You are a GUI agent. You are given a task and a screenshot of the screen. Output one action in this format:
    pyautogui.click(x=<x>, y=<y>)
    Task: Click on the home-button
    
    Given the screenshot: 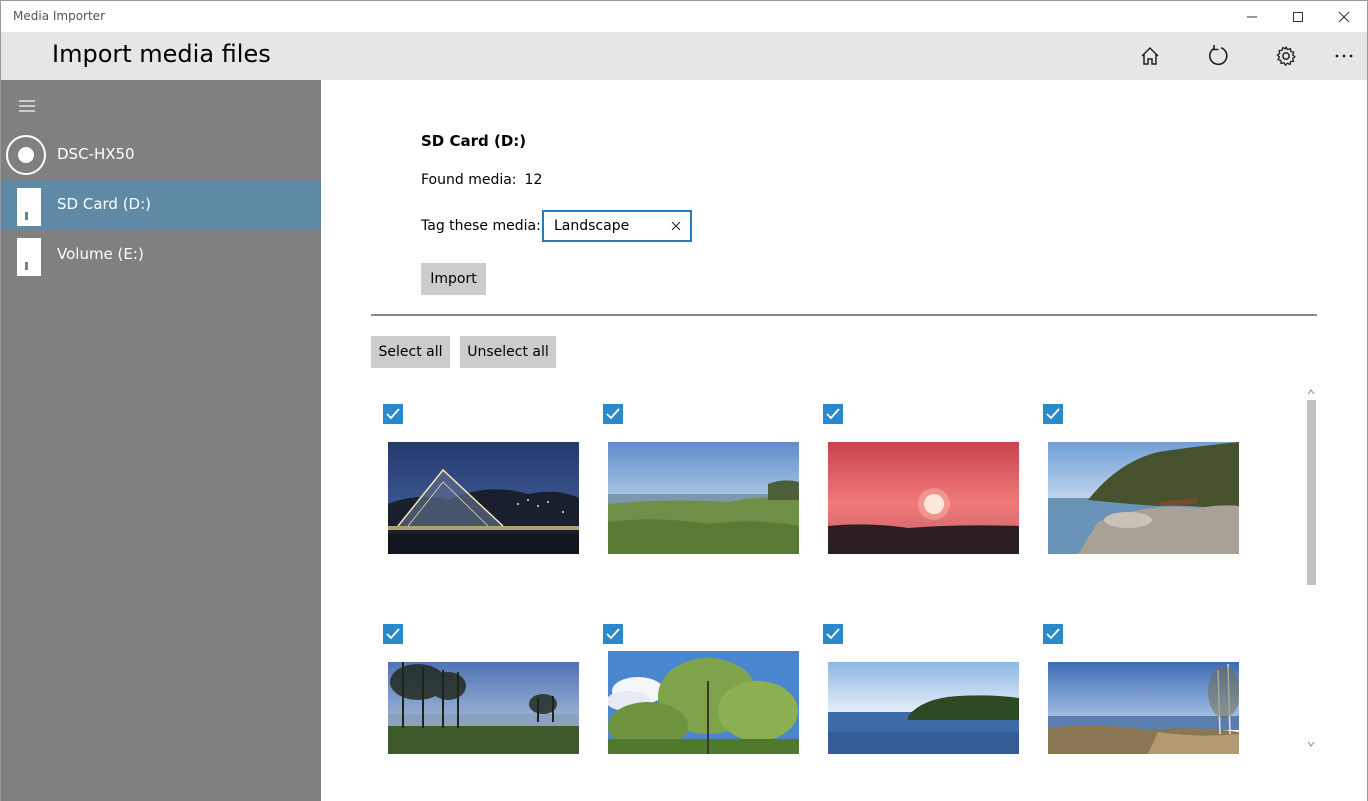 What is the action you would take?
    pyautogui.click(x=1150, y=56)
    